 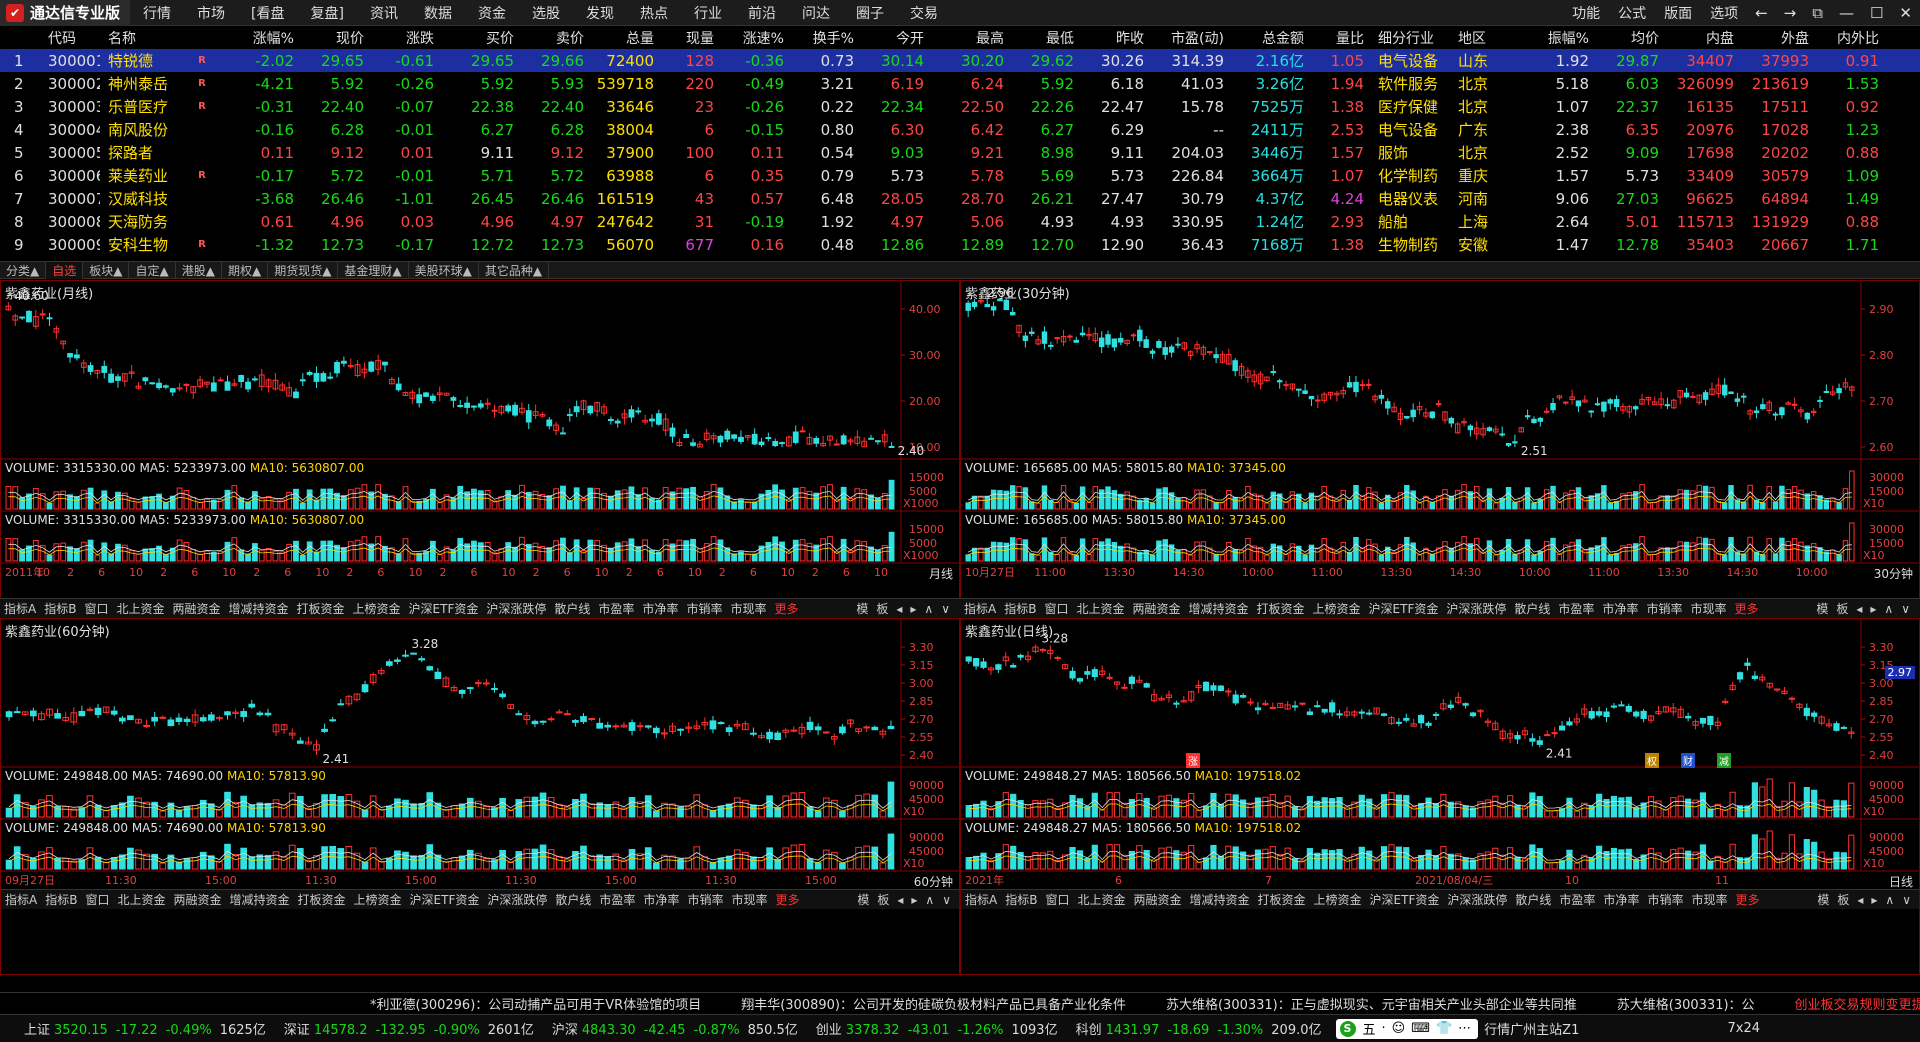 What do you see at coordinates (1399, 1028) in the screenshot?
I see `ime-button: ☺` at bounding box center [1399, 1028].